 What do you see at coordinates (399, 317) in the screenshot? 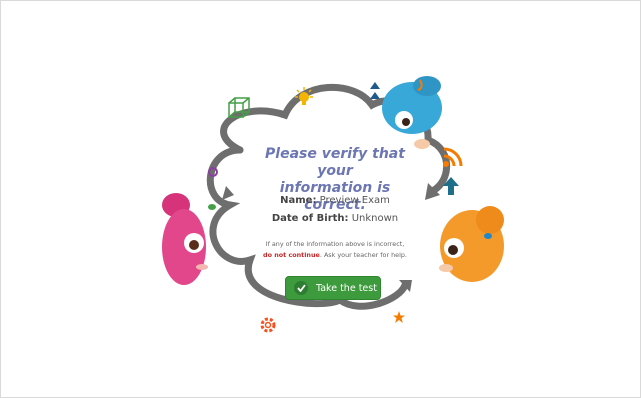
I see `star-icon` at bounding box center [399, 317].